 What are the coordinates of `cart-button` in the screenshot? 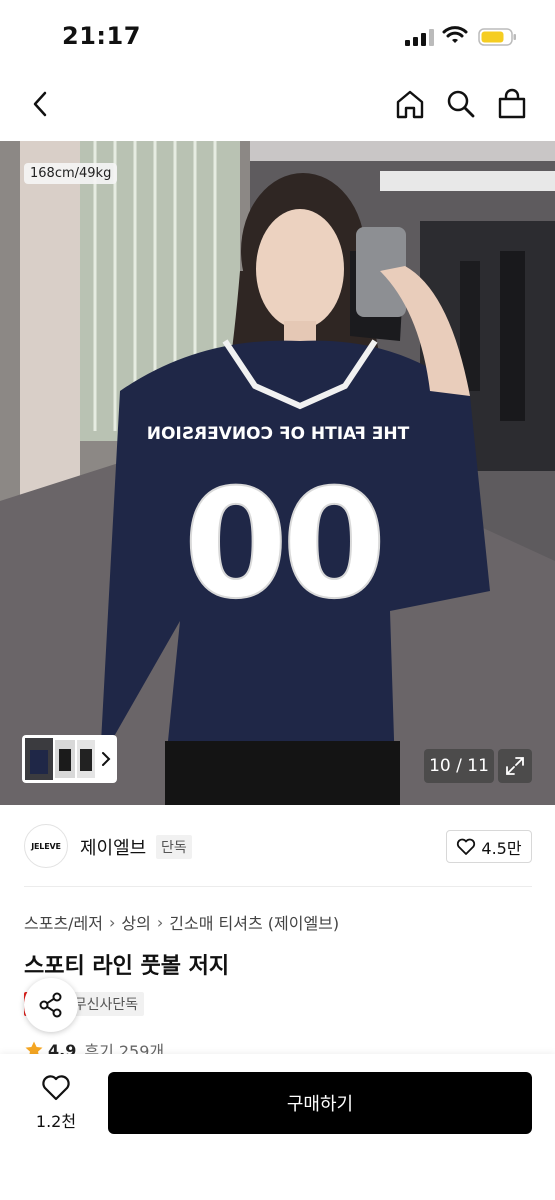 It's located at (512, 104).